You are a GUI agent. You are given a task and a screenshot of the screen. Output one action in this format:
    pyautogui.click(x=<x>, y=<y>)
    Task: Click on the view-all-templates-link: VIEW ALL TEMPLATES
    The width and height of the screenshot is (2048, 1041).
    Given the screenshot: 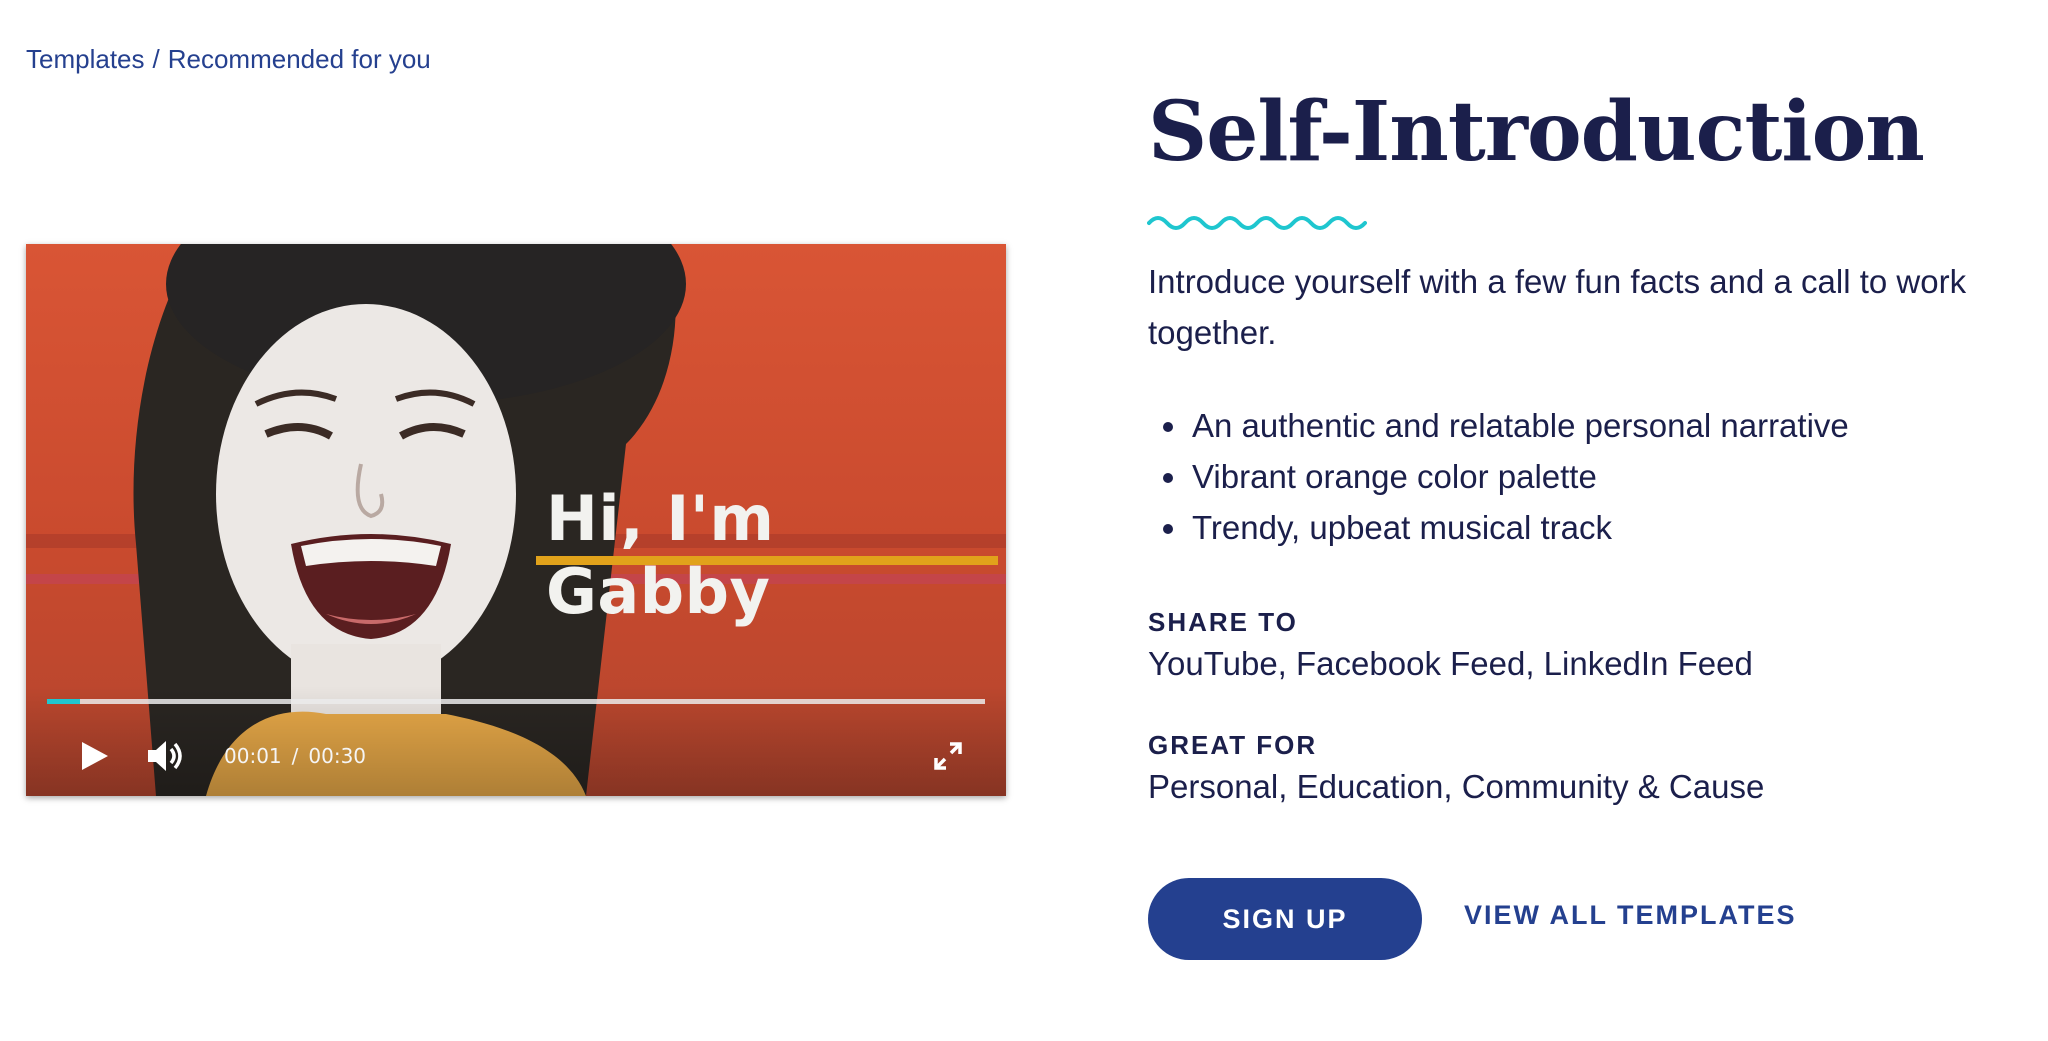 What is the action you would take?
    pyautogui.click(x=1630, y=915)
    